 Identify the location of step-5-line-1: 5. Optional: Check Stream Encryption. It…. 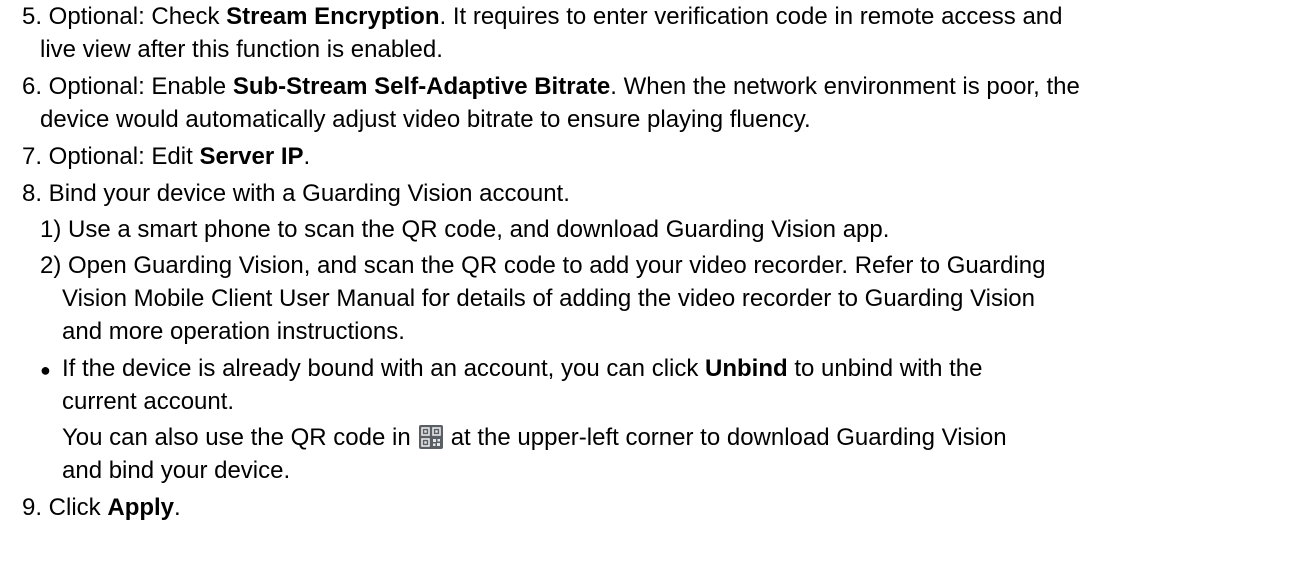
(542, 17).